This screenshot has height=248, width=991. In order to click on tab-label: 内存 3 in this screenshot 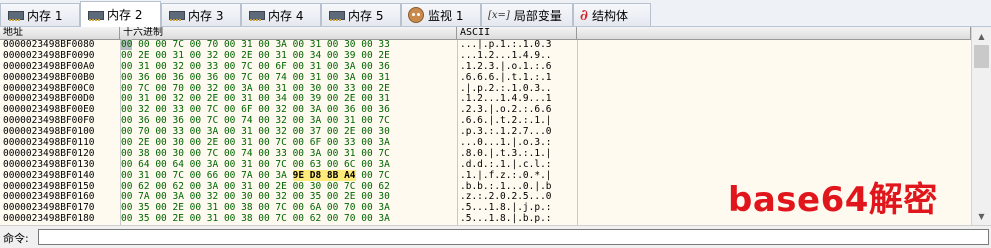, I will do `click(206, 15)`.